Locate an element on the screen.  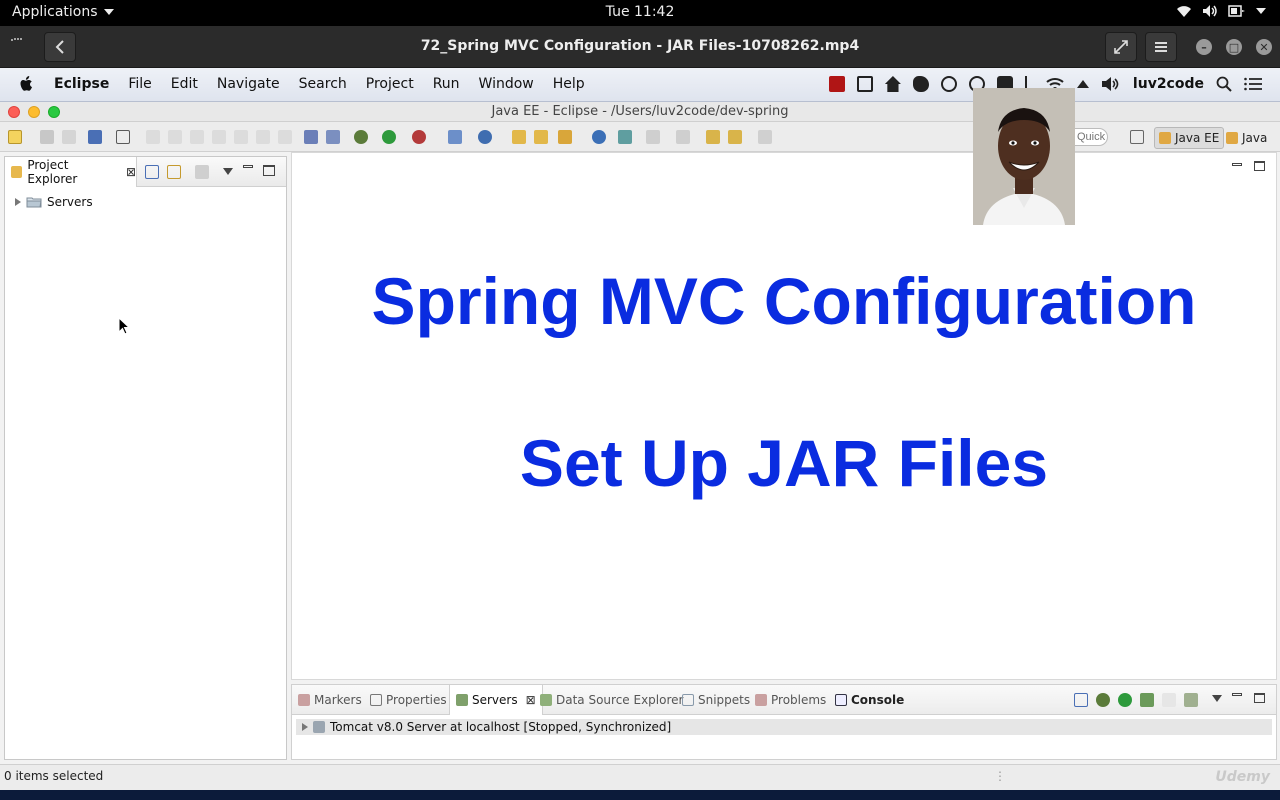
tab-data-source-explorer: Data Source Explorer is located at coordinates (611, 700).